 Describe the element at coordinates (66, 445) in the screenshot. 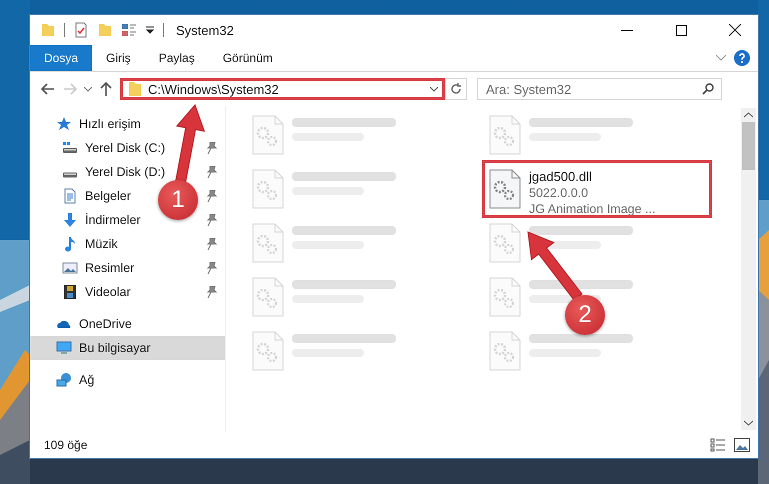

I see `item-count: 109 öğe` at that location.